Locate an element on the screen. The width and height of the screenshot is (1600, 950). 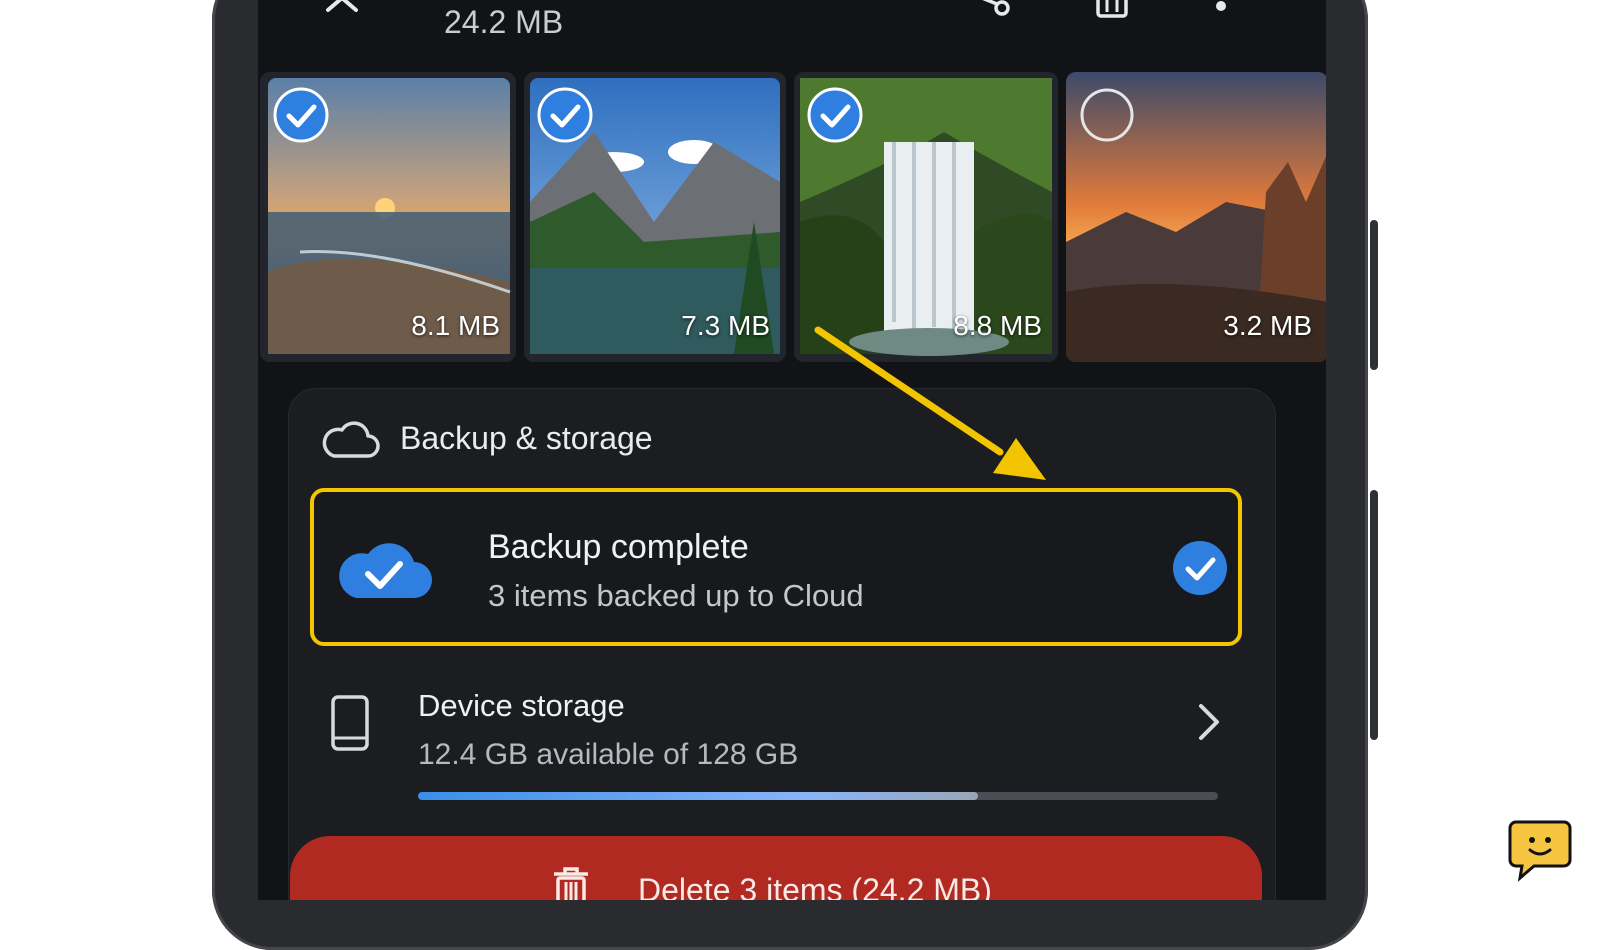
close-icon is located at coordinates (344, 7).